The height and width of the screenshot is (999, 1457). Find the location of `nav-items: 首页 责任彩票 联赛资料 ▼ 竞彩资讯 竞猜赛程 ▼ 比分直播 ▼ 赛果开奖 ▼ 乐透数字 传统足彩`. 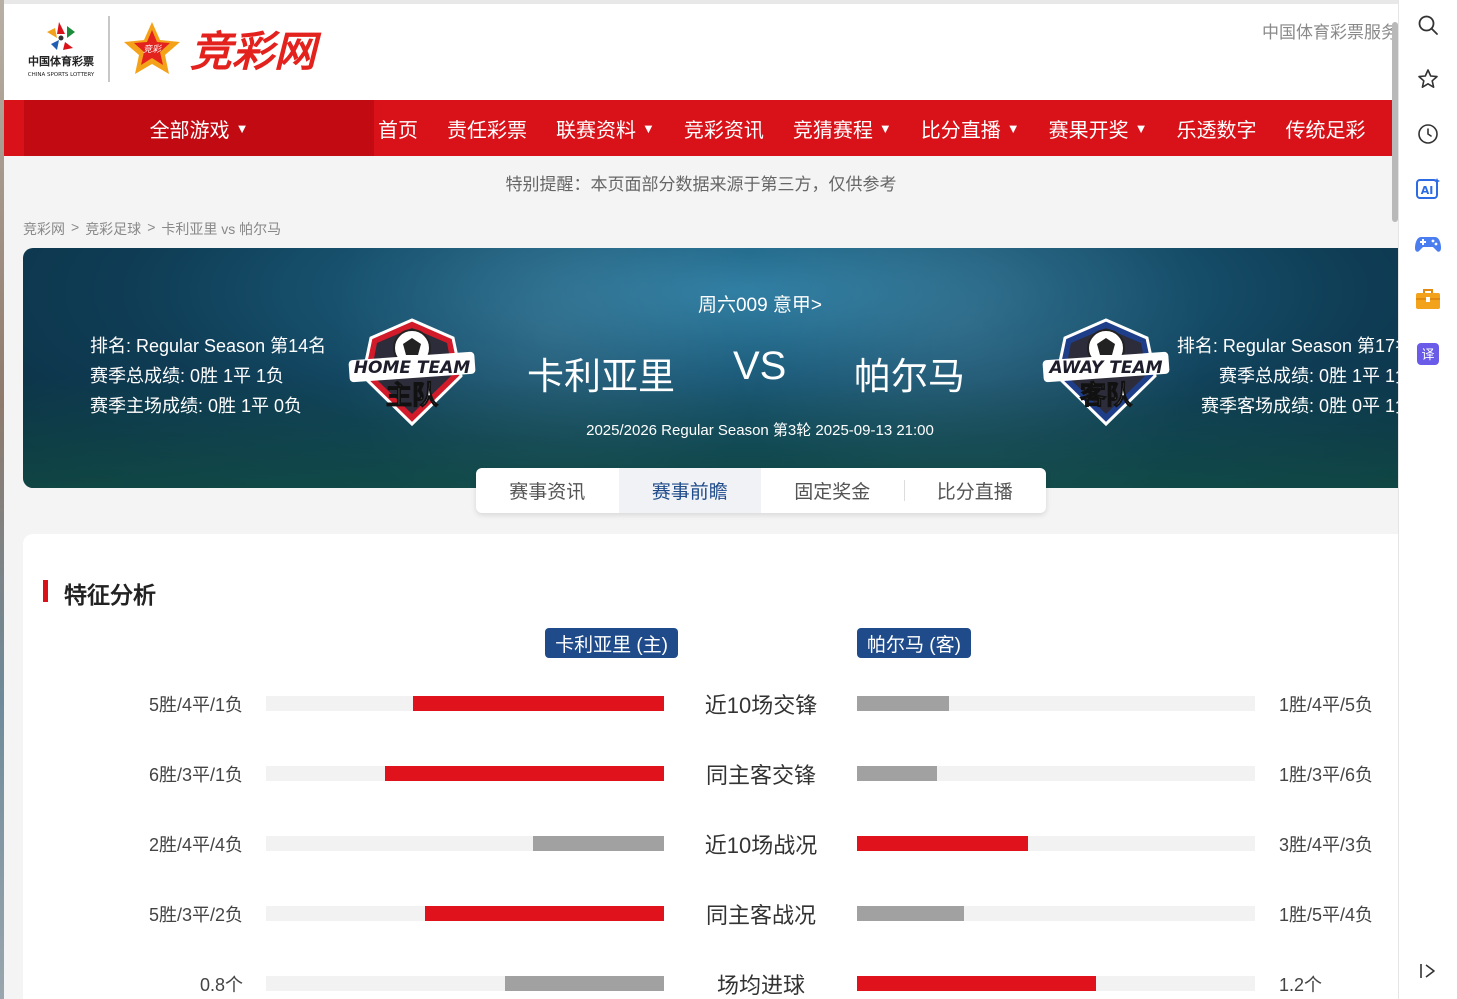

nav-items: 首页 责任彩票 联赛资料 ▼ 竞彩资讯 竞猜赛程 ▼ 比分直播 ▼ 赛果开奖 ▼ 乐透数字 传统足彩 is located at coordinates (886, 128).